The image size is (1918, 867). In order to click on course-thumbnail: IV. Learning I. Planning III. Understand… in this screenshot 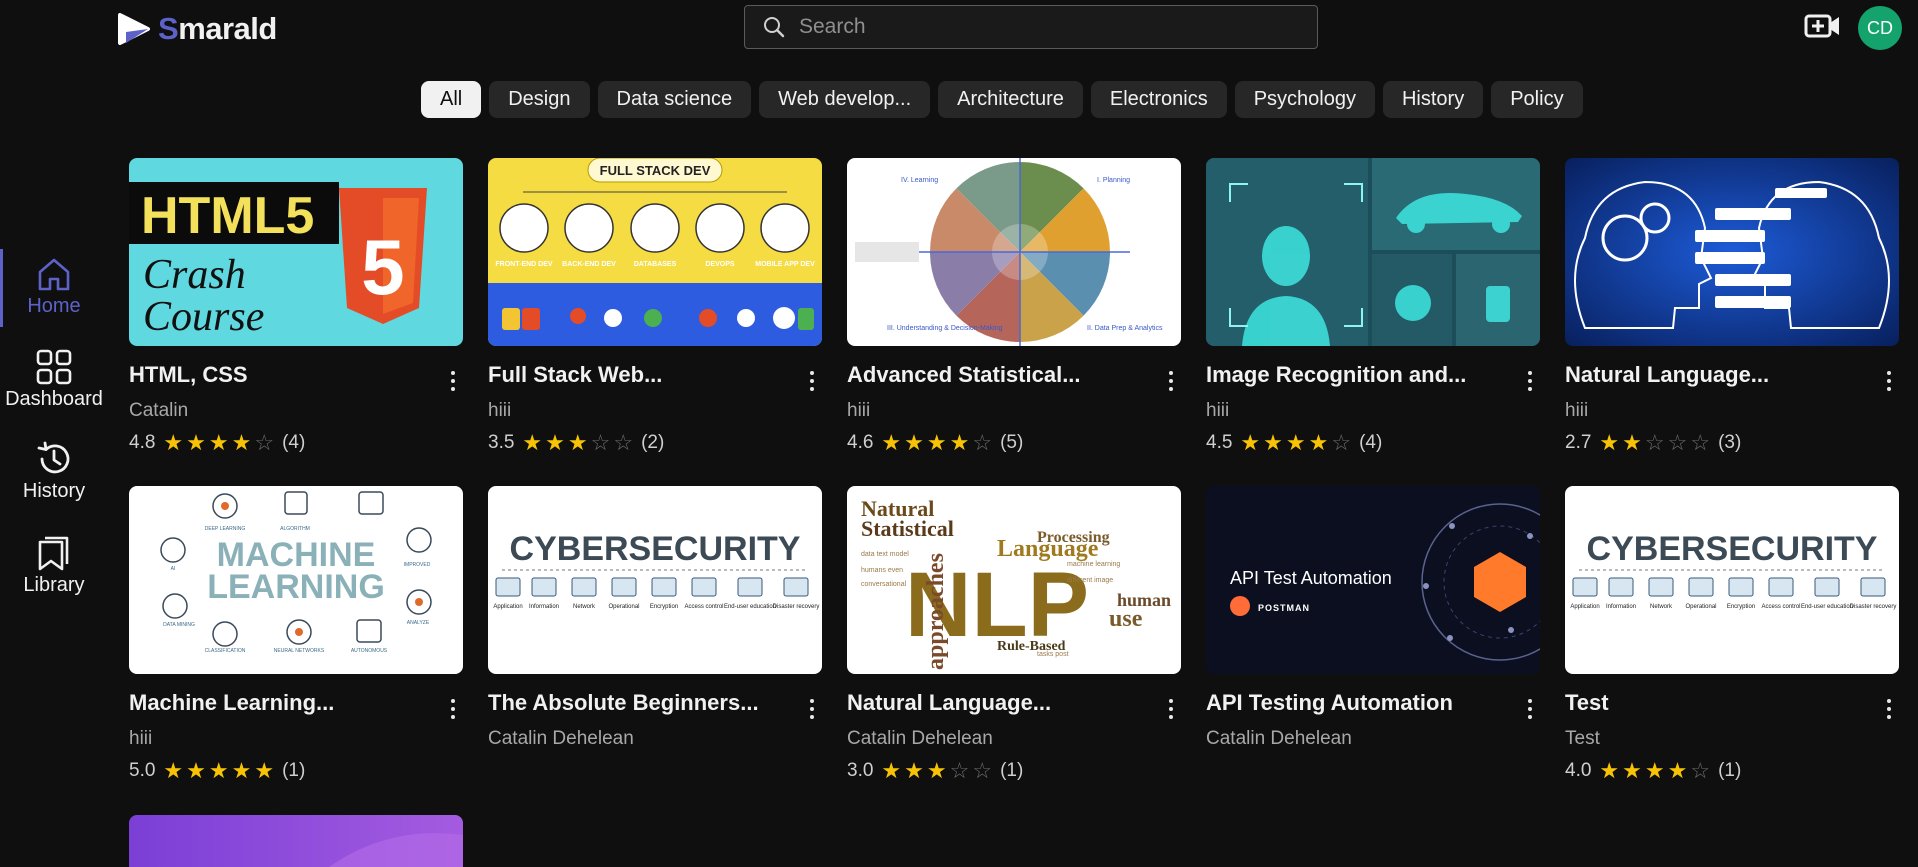, I will do `click(1014, 252)`.